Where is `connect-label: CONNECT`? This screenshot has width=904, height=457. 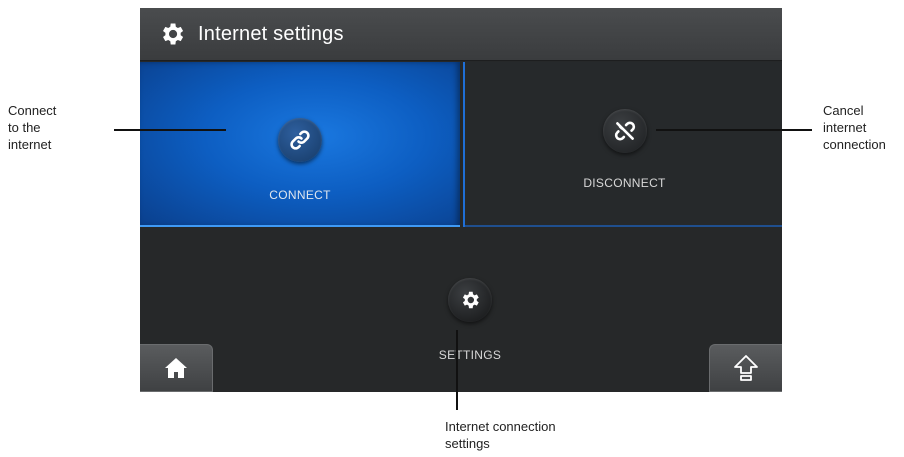
connect-label: CONNECT is located at coordinates (300, 195).